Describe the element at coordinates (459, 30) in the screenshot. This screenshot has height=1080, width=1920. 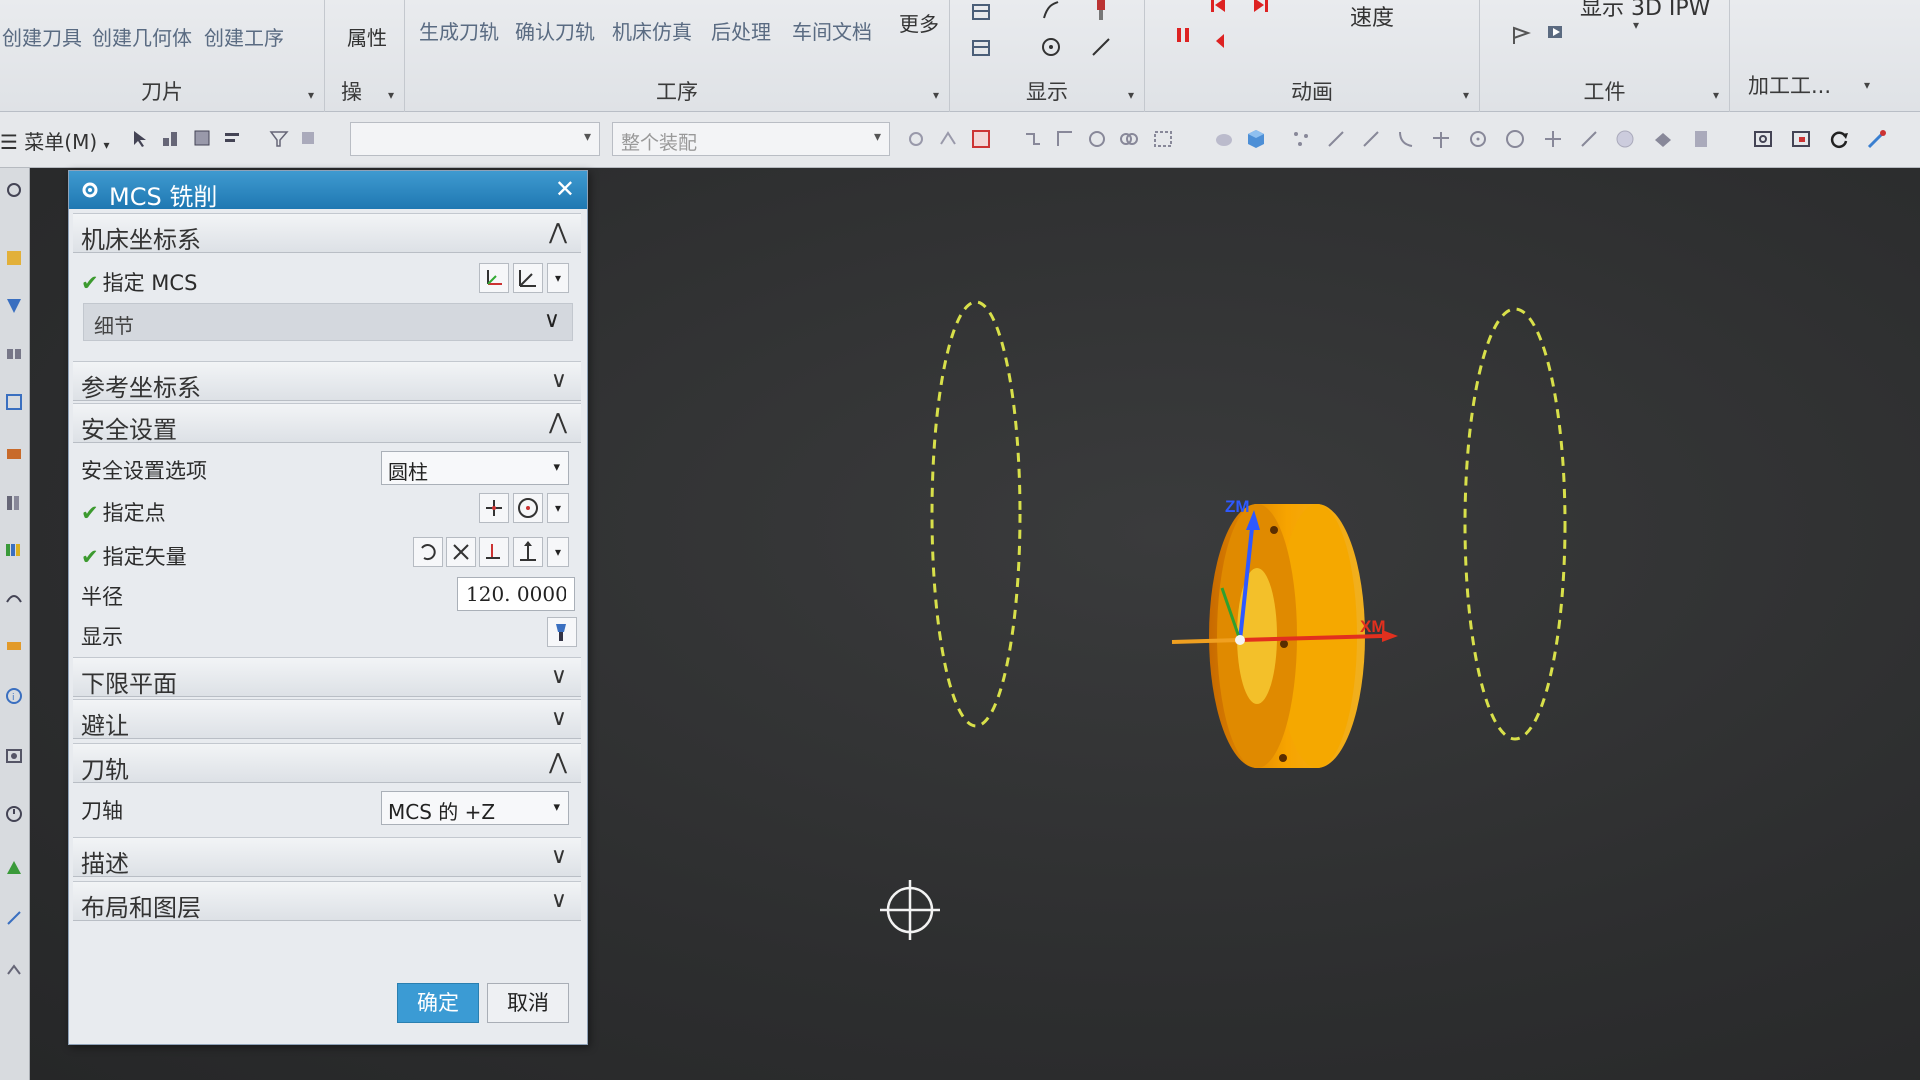
I see `generate-toolpath-button: 生成刀轨` at that location.